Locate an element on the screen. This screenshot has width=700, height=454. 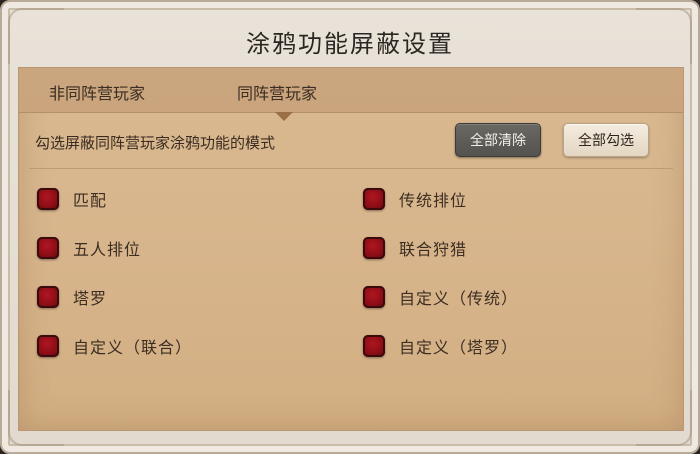
option-label: 匹配 is located at coordinates (90, 200).